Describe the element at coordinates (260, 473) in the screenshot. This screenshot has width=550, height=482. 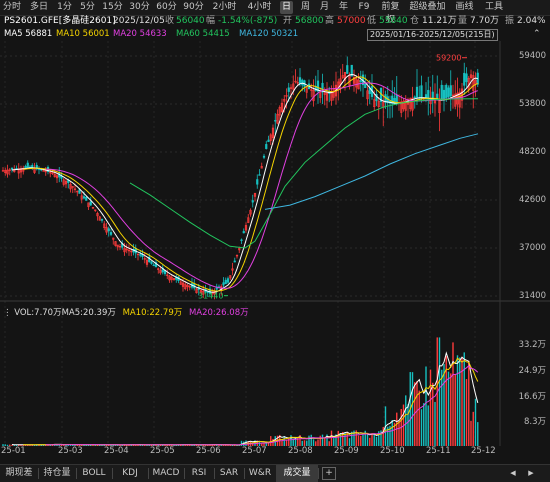
I see `indicator-tab-7: W&R` at that location.